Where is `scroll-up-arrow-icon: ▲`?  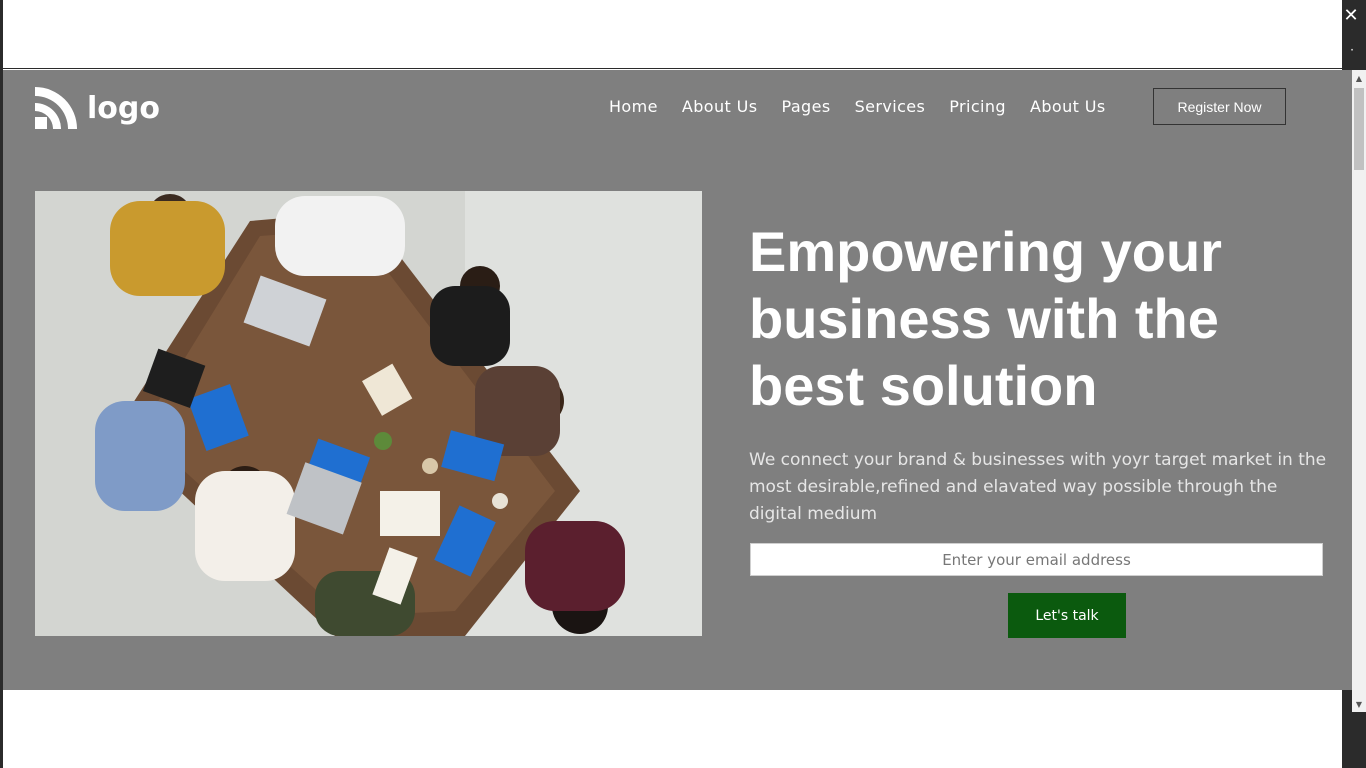 scroll-up-arrow-icon: ▲ is located at coordinates (1359, 79).